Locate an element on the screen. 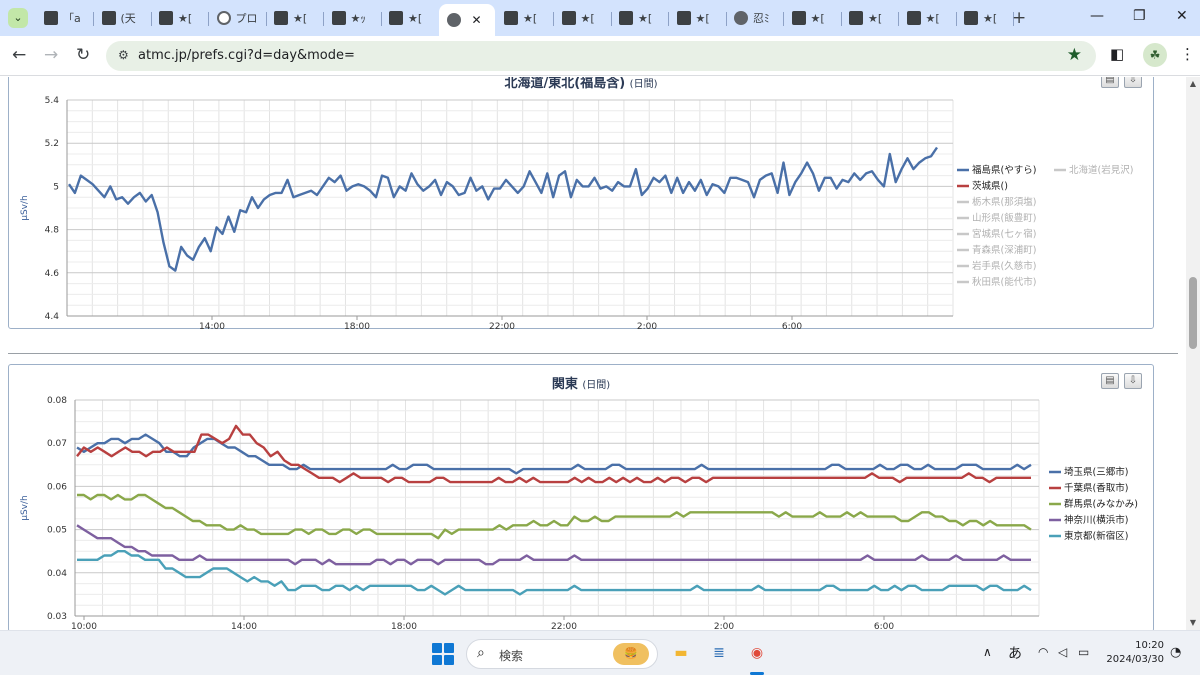 The height and width of the screenshot is (675, 1200). restore-button: ❐ is located at coordinates (1139, 16).